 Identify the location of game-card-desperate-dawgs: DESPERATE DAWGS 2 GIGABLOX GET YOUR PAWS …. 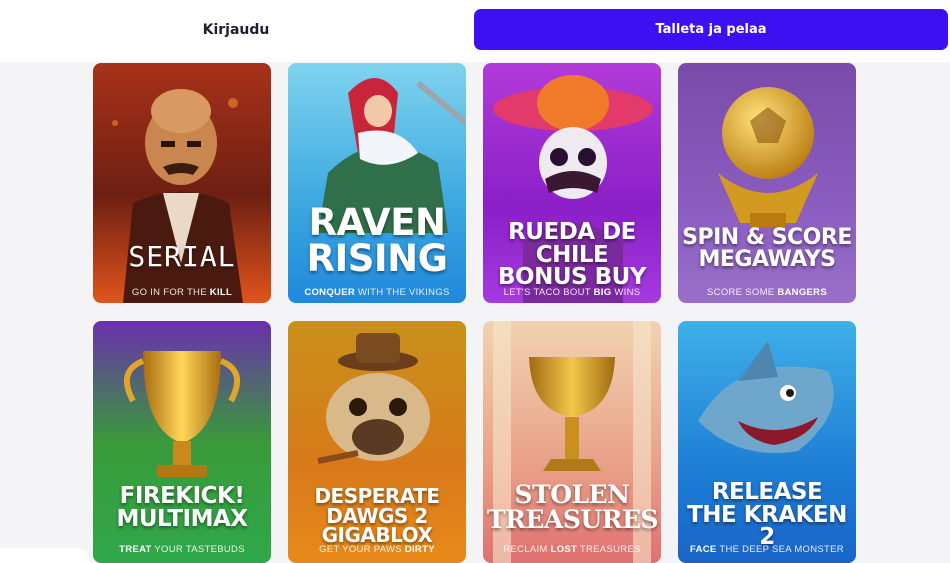
(377, 442).